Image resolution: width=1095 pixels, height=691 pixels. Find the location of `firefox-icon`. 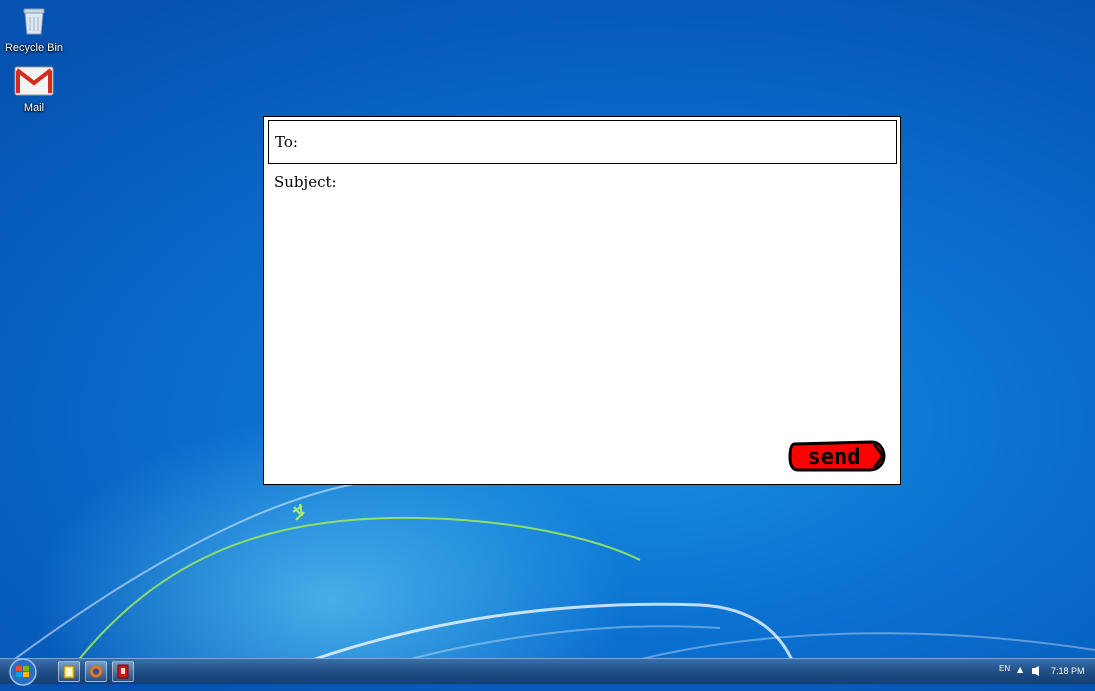

firefox-icon is located at coordinates (96, 671).